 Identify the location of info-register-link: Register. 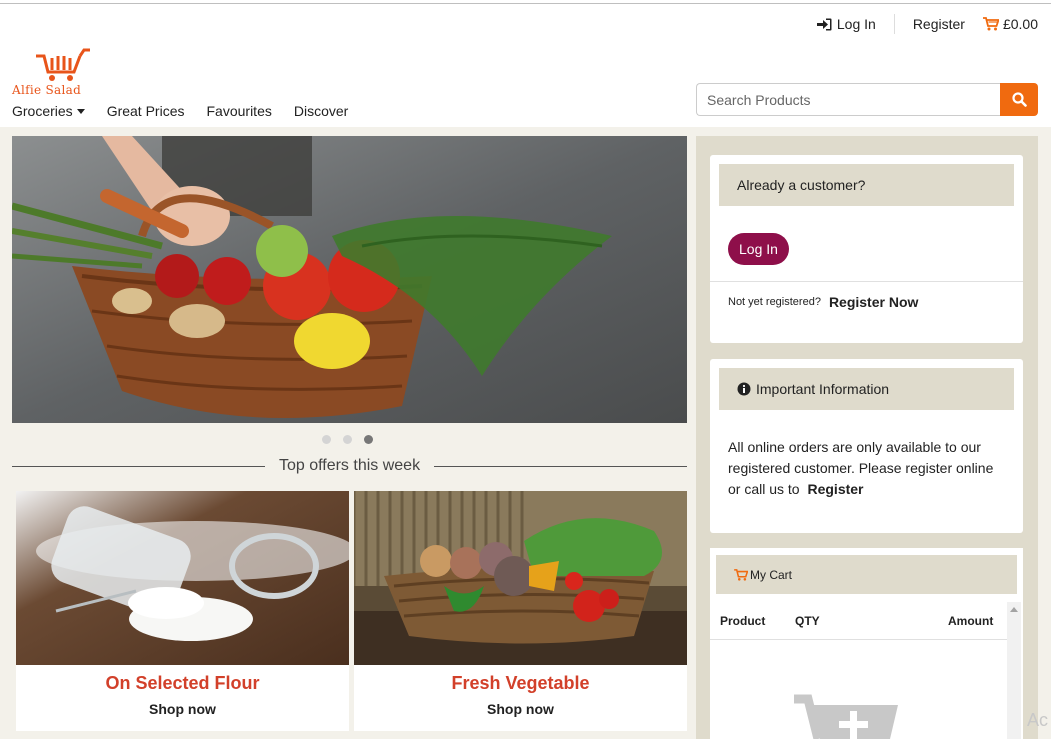
(835, 489).